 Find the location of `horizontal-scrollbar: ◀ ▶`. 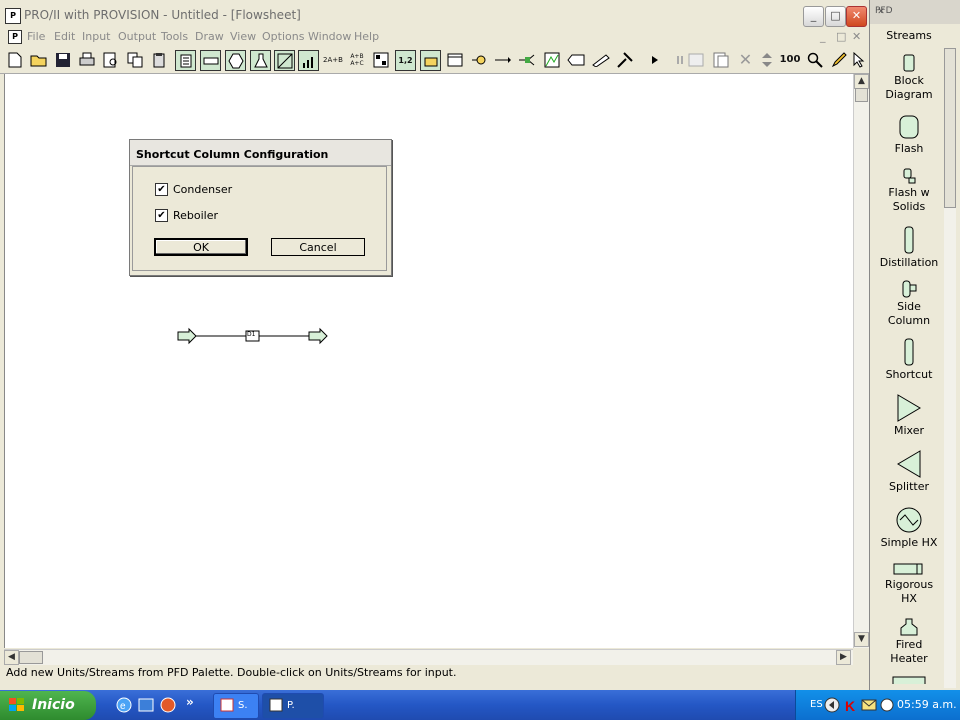

horizontal-scrollbar: ◀ ▶ is located at coordinates (428, 657).